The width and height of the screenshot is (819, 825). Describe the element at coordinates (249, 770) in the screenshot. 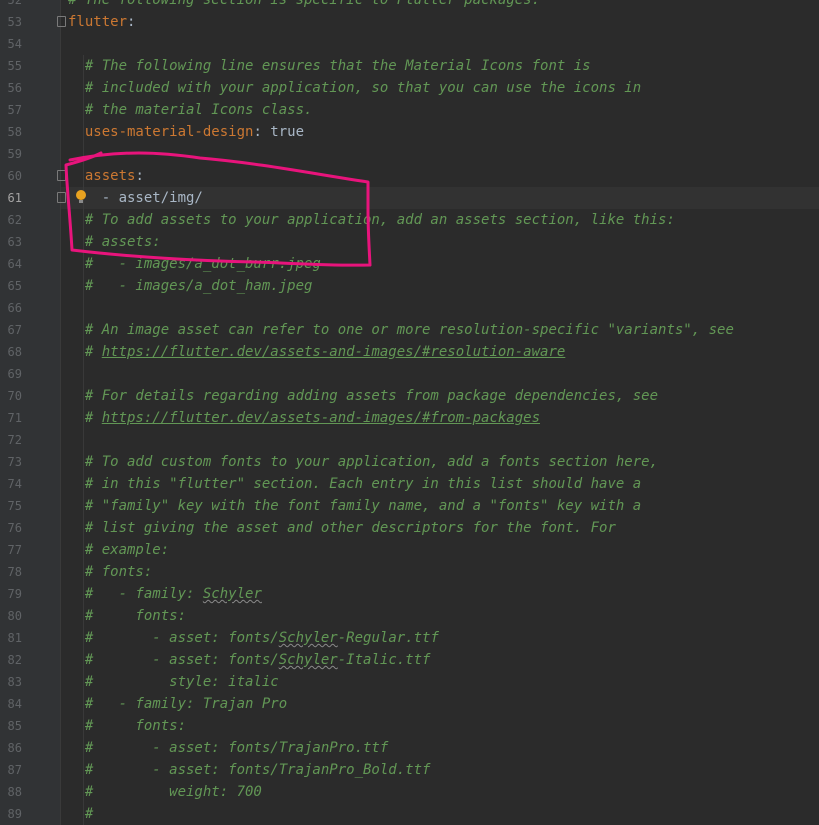

I see `code-text: # - asset: fonts/TrajanPro_Bold.ttf` at that location.